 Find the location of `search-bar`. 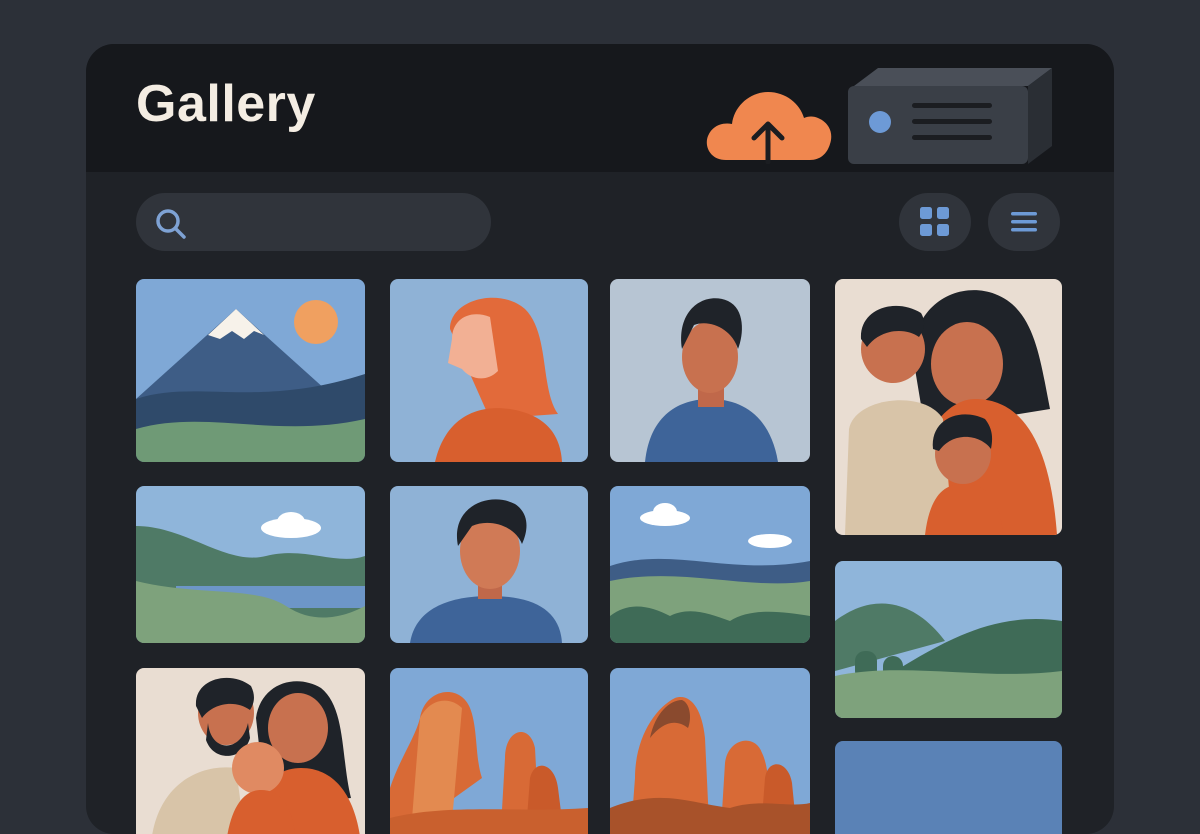

search-bar is located at coordinates (313, 222).